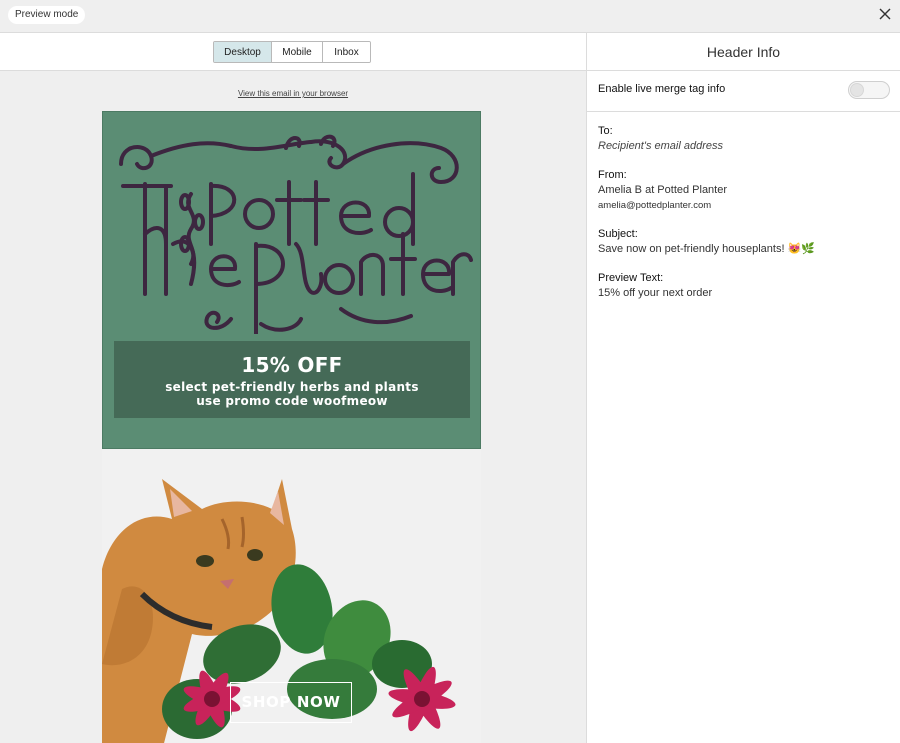 This screenshot has width=900, height=743. Describe the element at coordinates (346, 52) in the screenshot. I see `view-inbox-button: Inbox` at that location.